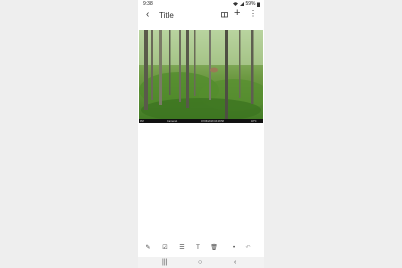  Describe the element at coordinates (254, 121) in the screenshot. I see `photo-overlay-temp: 18°C` at that location.